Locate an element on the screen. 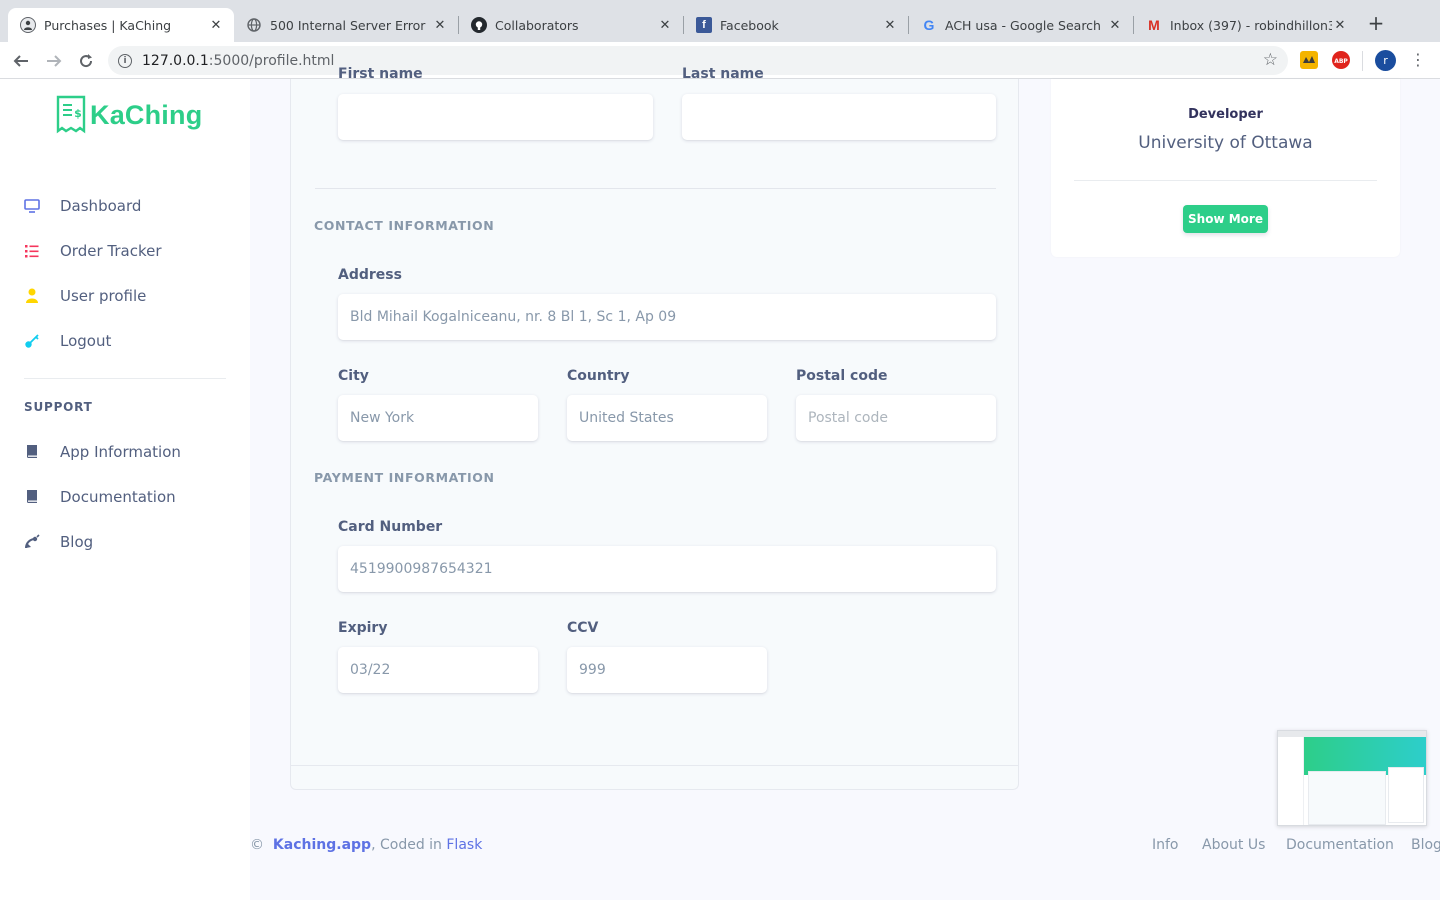 Image resolution: width=1440 pixels, height=900 pixels. sidebar-item-label: Documentation is located at coordinates (118, 496).